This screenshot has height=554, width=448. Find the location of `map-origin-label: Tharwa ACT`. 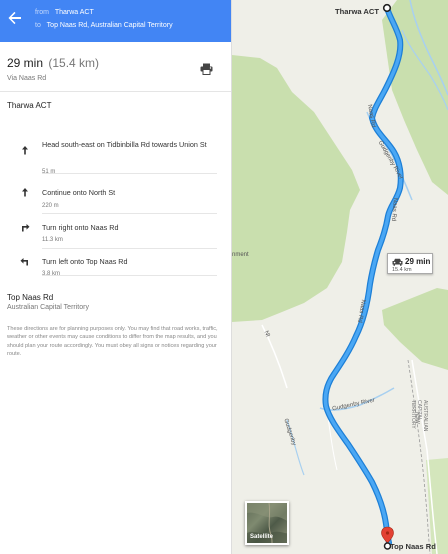

map-origin-label: Tharwa ACT is located at coordinates (357, 11).